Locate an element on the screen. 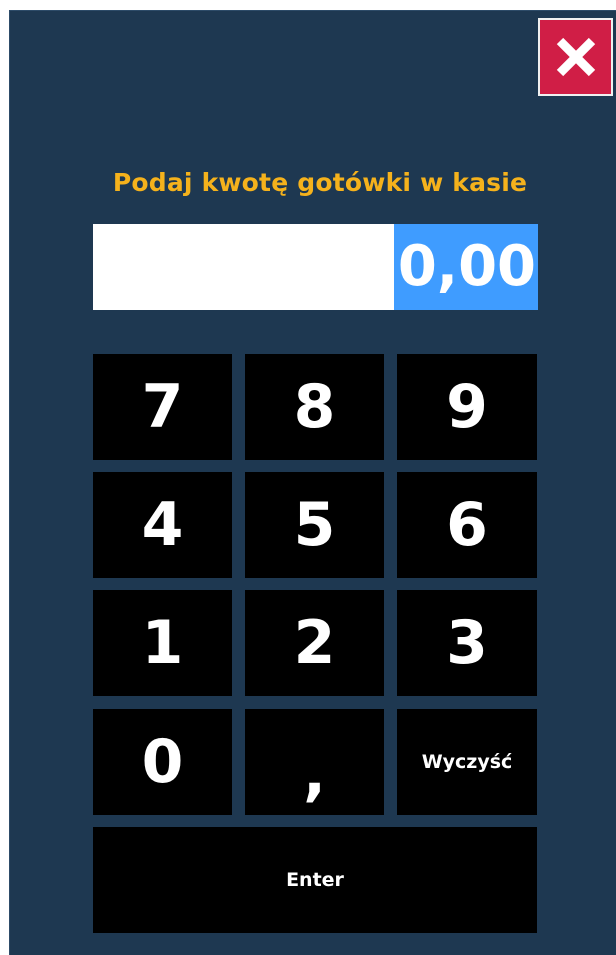 Image resolution: width=616 pixels, height=955 pixels. key-comma: , is located at coordinates (314, 762).